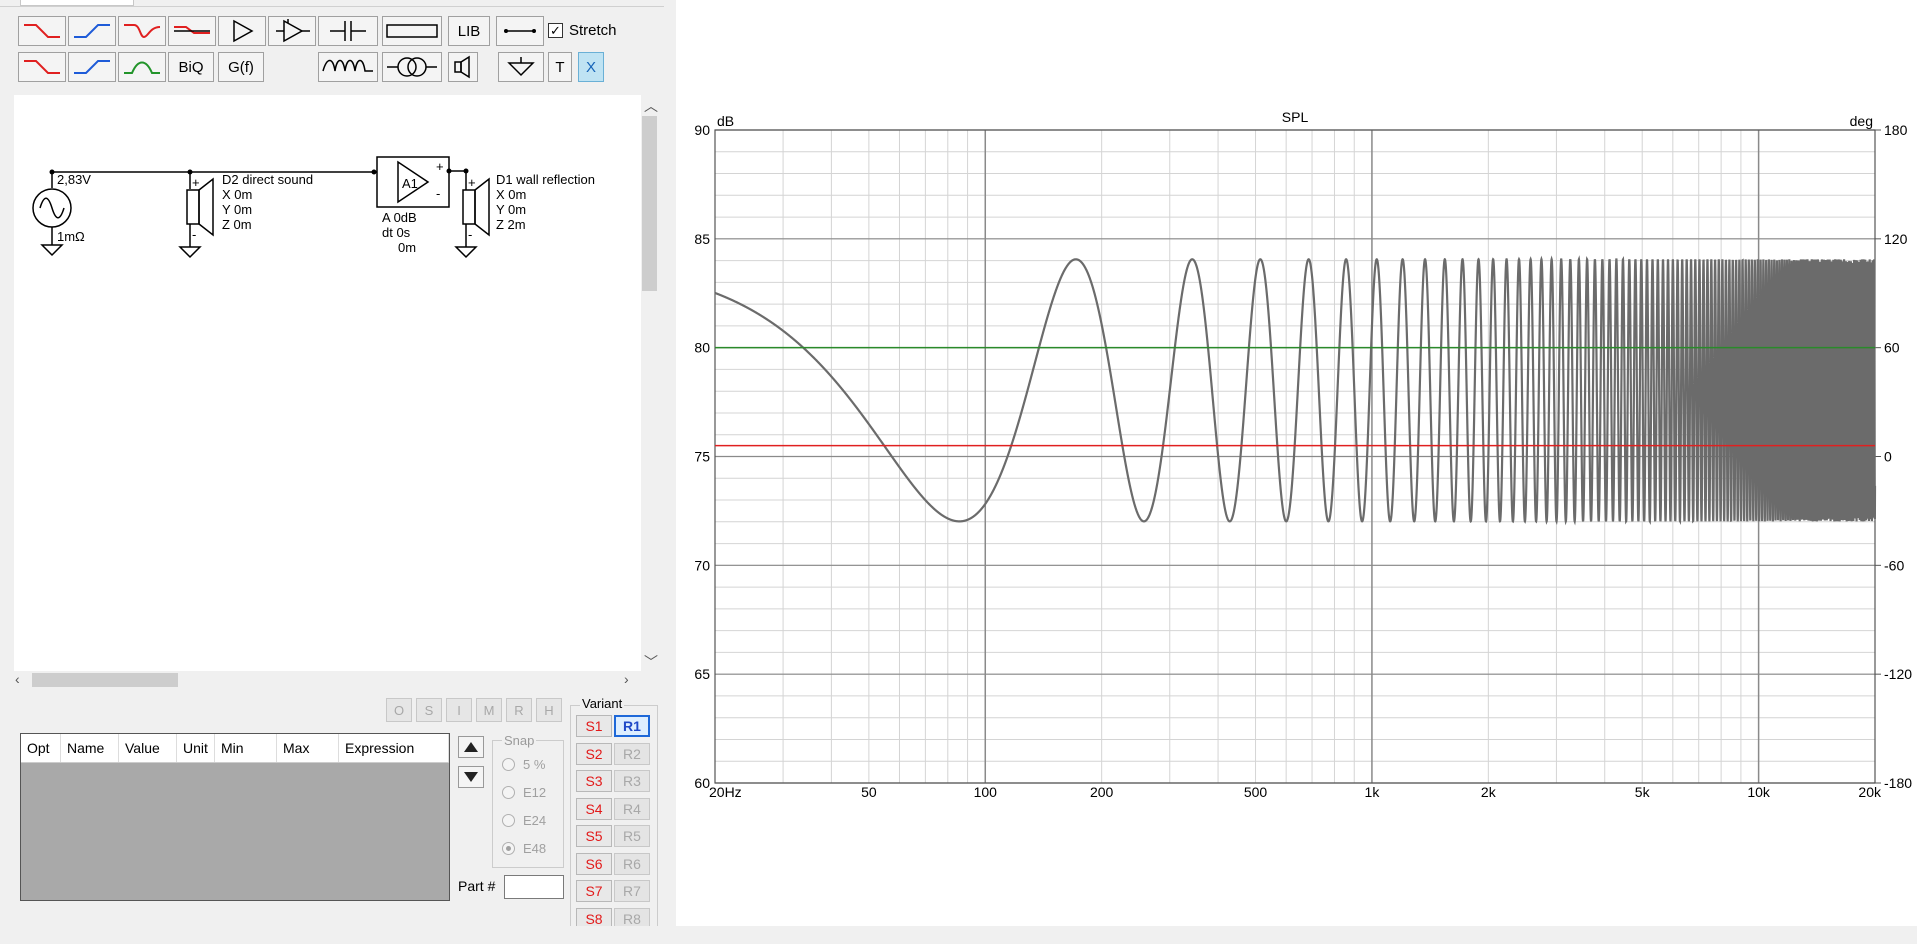  Describe the element at coordinates (52, 250) in the screenshot. I see `source-ground-icon` at that location.